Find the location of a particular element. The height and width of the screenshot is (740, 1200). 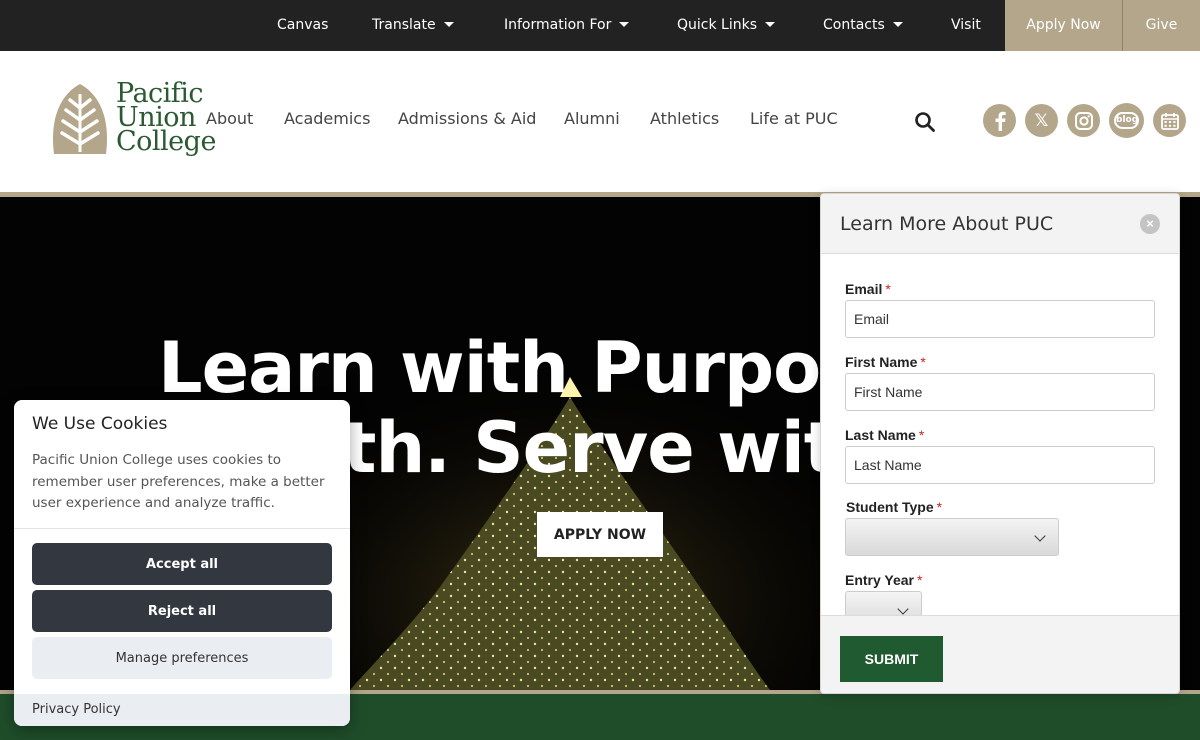

topbar-link-label: Canvas is located at coordinates (303, 25).